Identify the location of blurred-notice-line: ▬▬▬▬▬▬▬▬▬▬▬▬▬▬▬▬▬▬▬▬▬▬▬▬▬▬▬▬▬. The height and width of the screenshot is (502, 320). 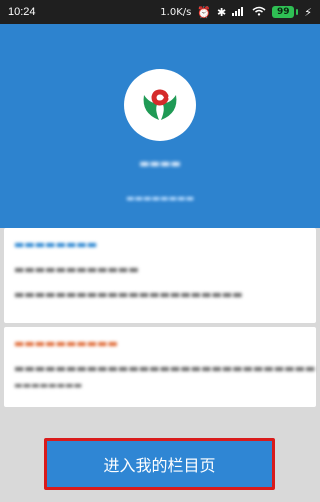
(165, 368).